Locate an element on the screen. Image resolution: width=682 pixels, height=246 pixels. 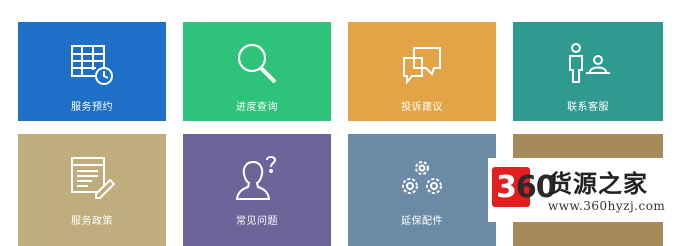
tile-contact-service: 联系客服 is located at coordinates (588, 71).